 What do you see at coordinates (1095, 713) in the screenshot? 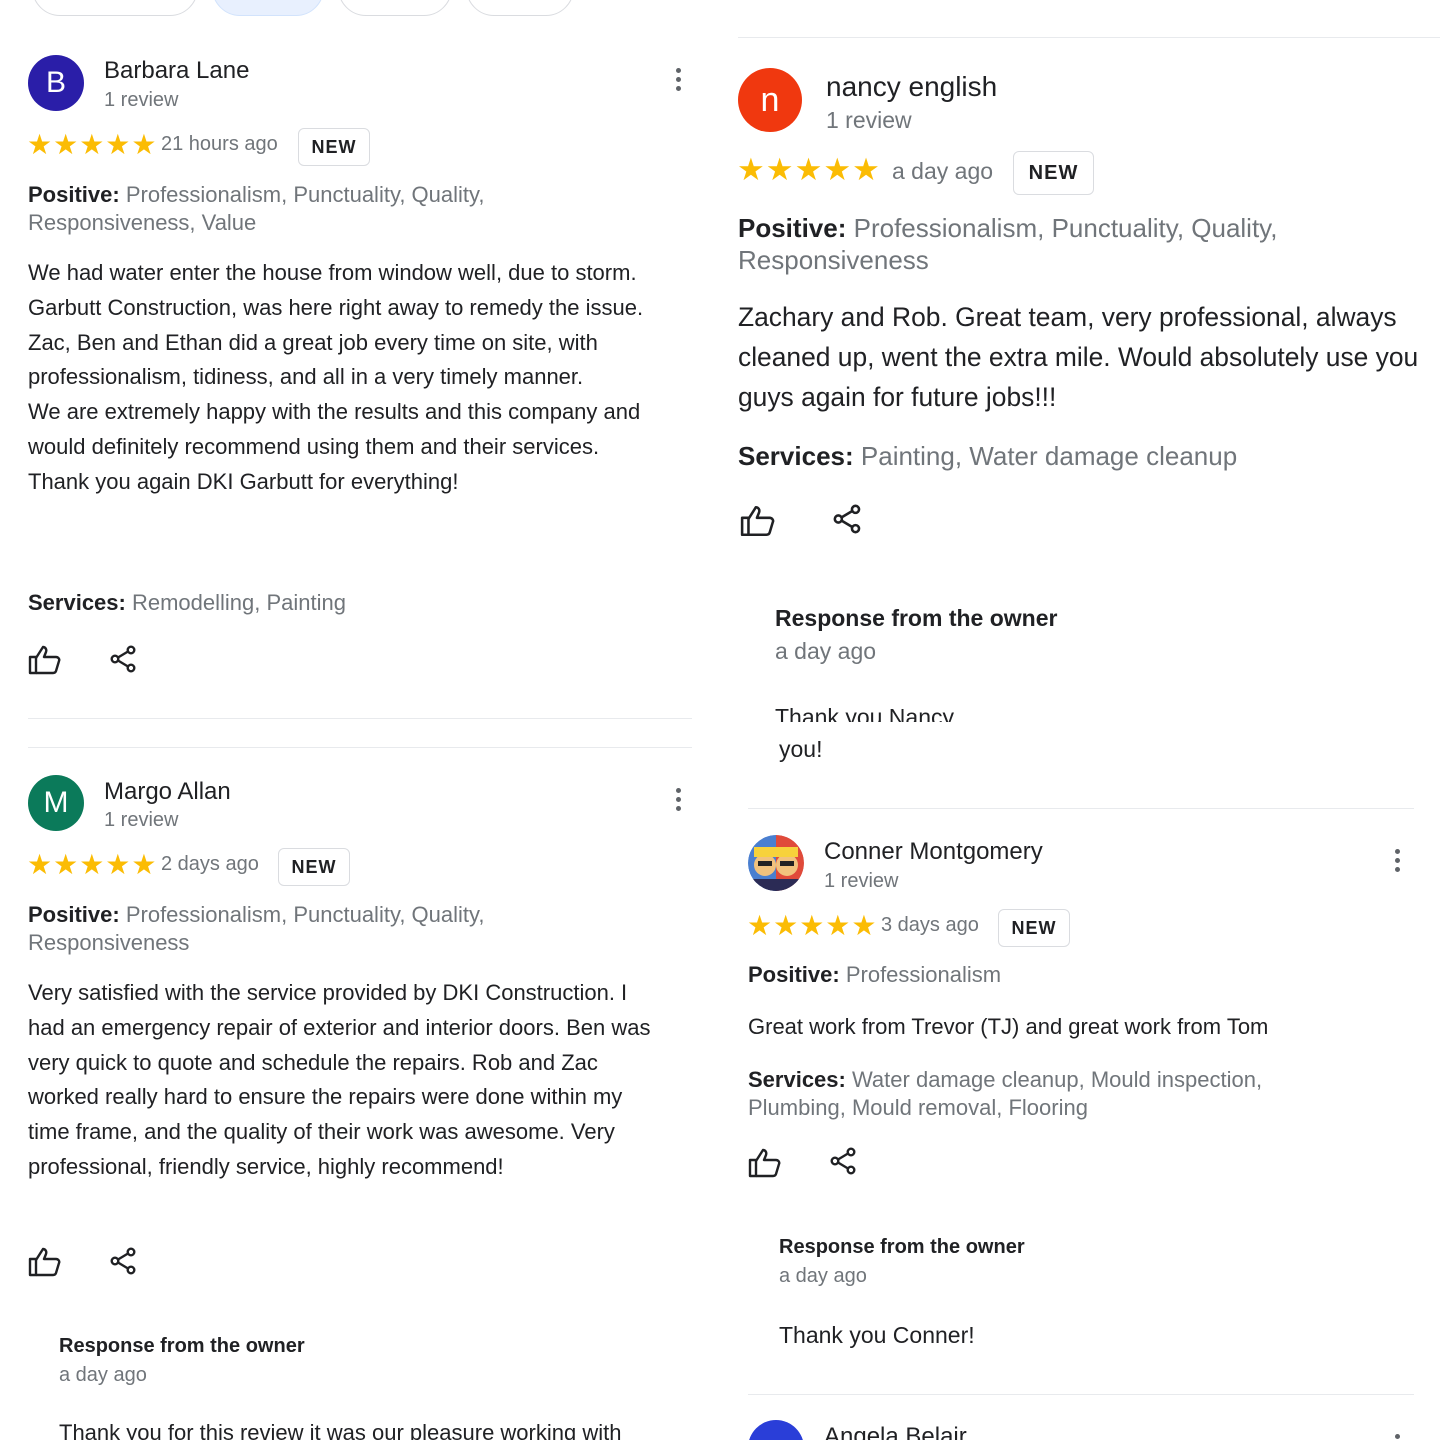
I see `owner-response-text: Thank you Nancy` at bounding box center [1095, 713].